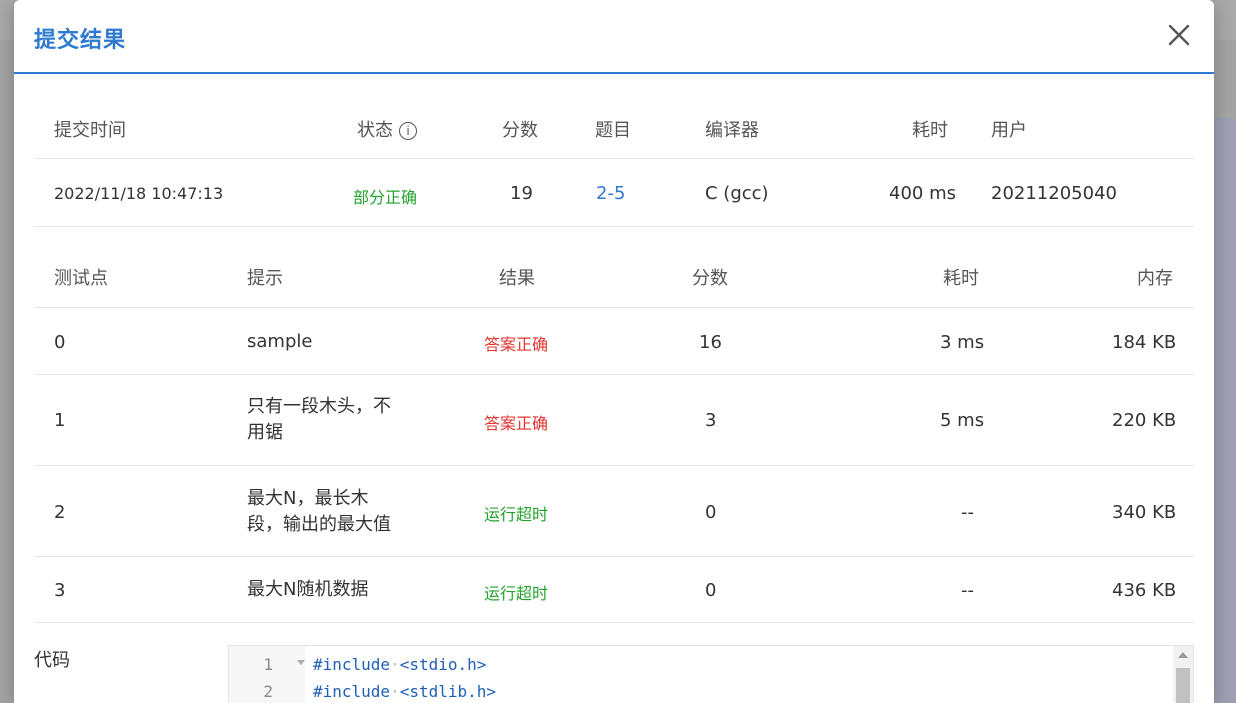 The height and width of the screenshot is (703, 1236). What do you see at coordinates (375, 130) in the screenshot?
I see `header-status-label: 状态` at bounding box center [375, 130].